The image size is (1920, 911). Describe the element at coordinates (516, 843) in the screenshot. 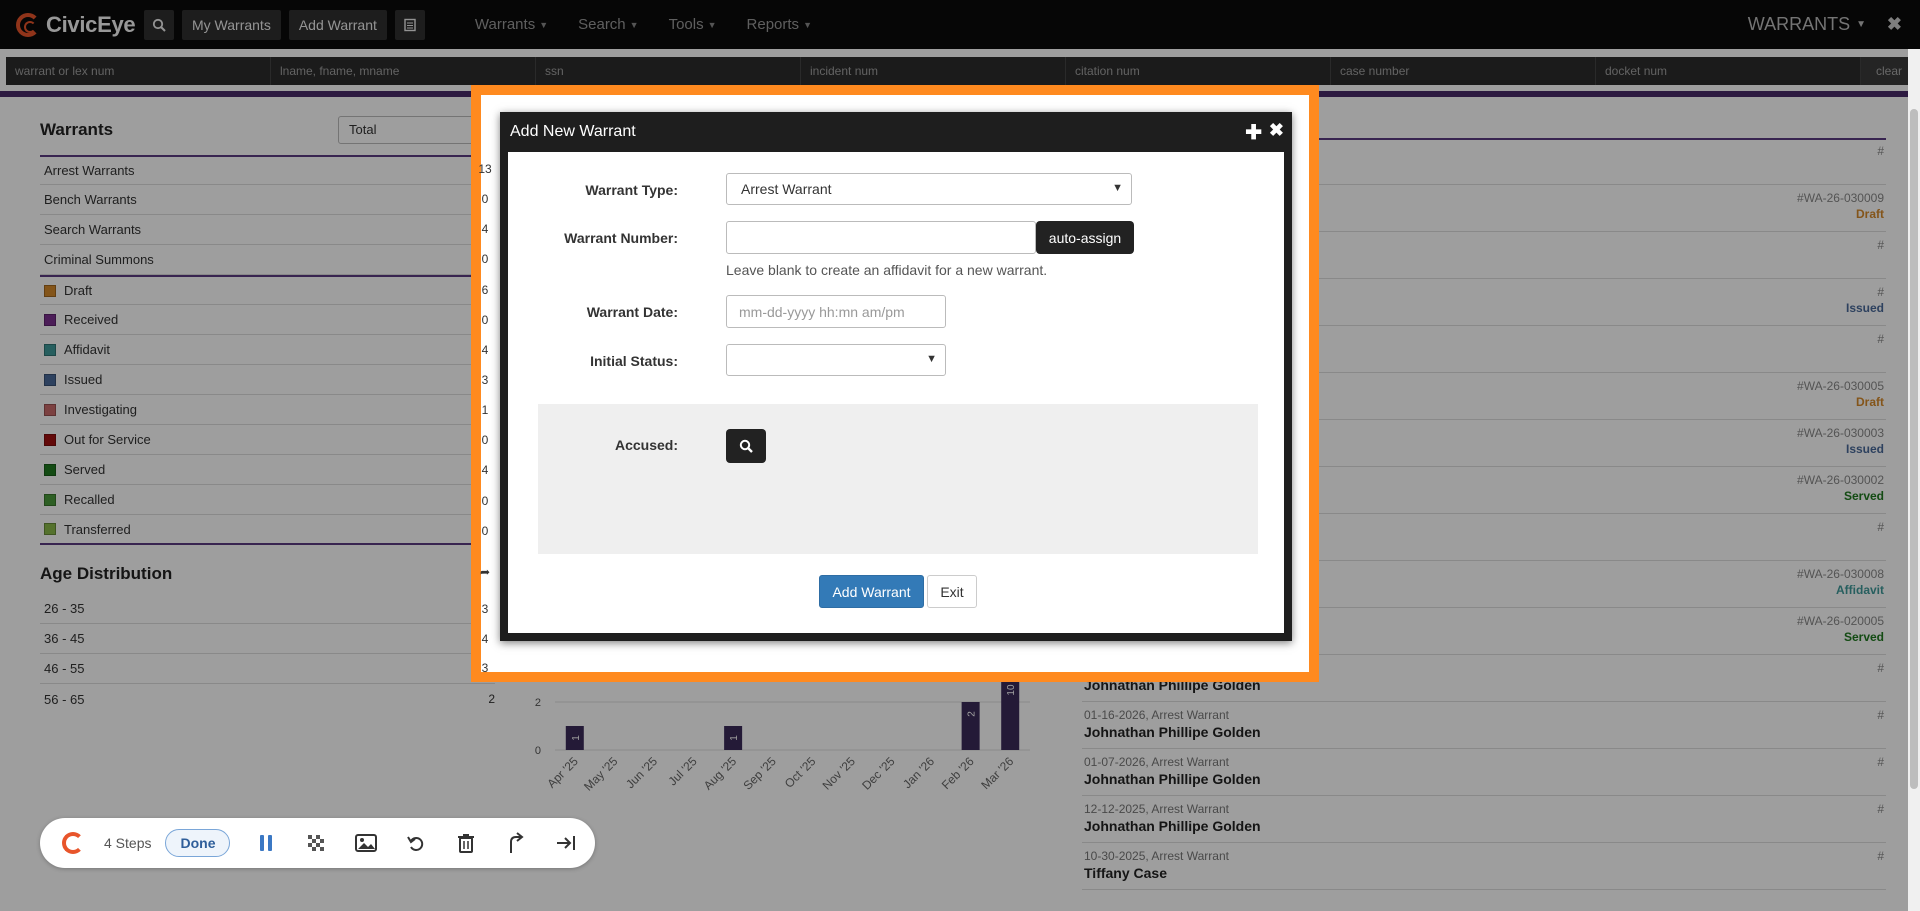

I see `export-icon` at that location.